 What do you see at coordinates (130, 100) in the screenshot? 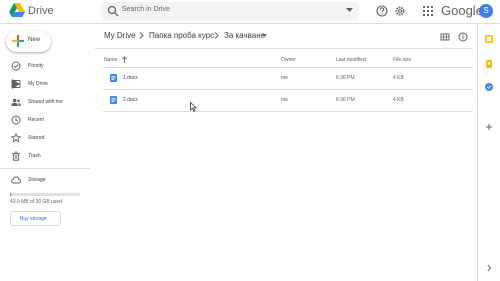
I see `file-name: 2.docx` at bounding box center [130, 100].